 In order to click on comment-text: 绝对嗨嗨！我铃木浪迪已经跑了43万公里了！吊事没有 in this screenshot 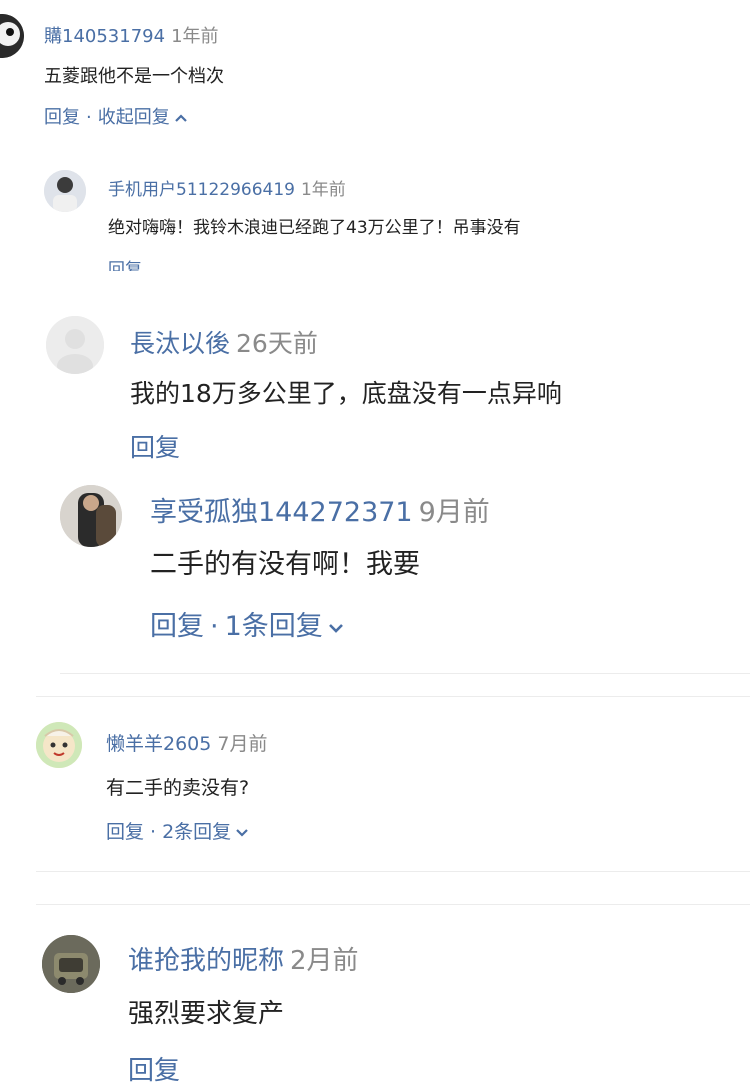, I will do `click(314, 228)`.